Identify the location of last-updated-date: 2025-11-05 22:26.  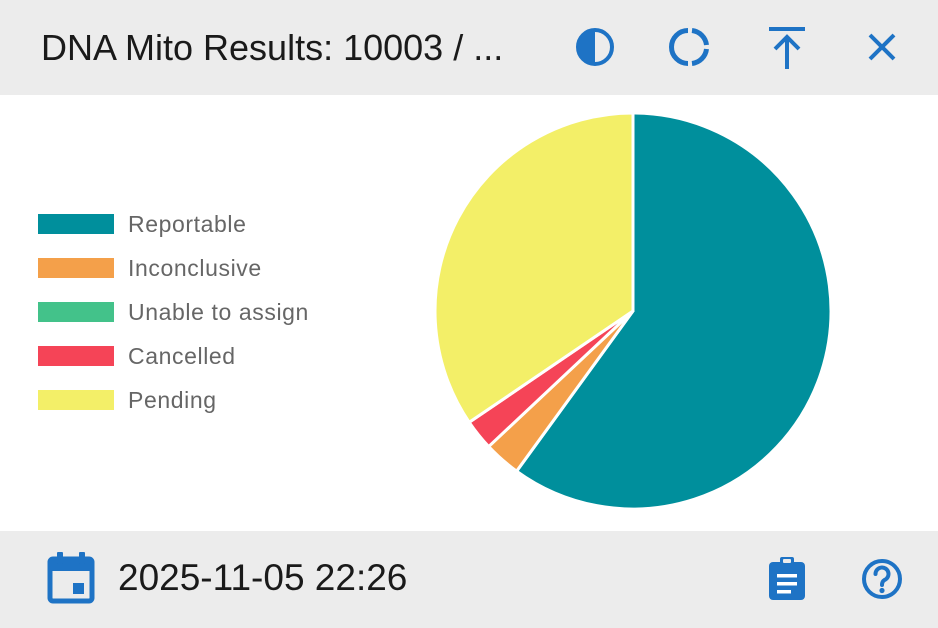
(263, 577).